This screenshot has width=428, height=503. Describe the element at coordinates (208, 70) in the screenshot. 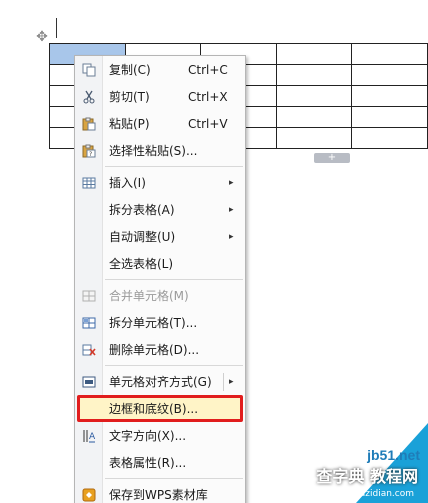

I see `menu-item-shortcut: Ctrl+C` at that location.